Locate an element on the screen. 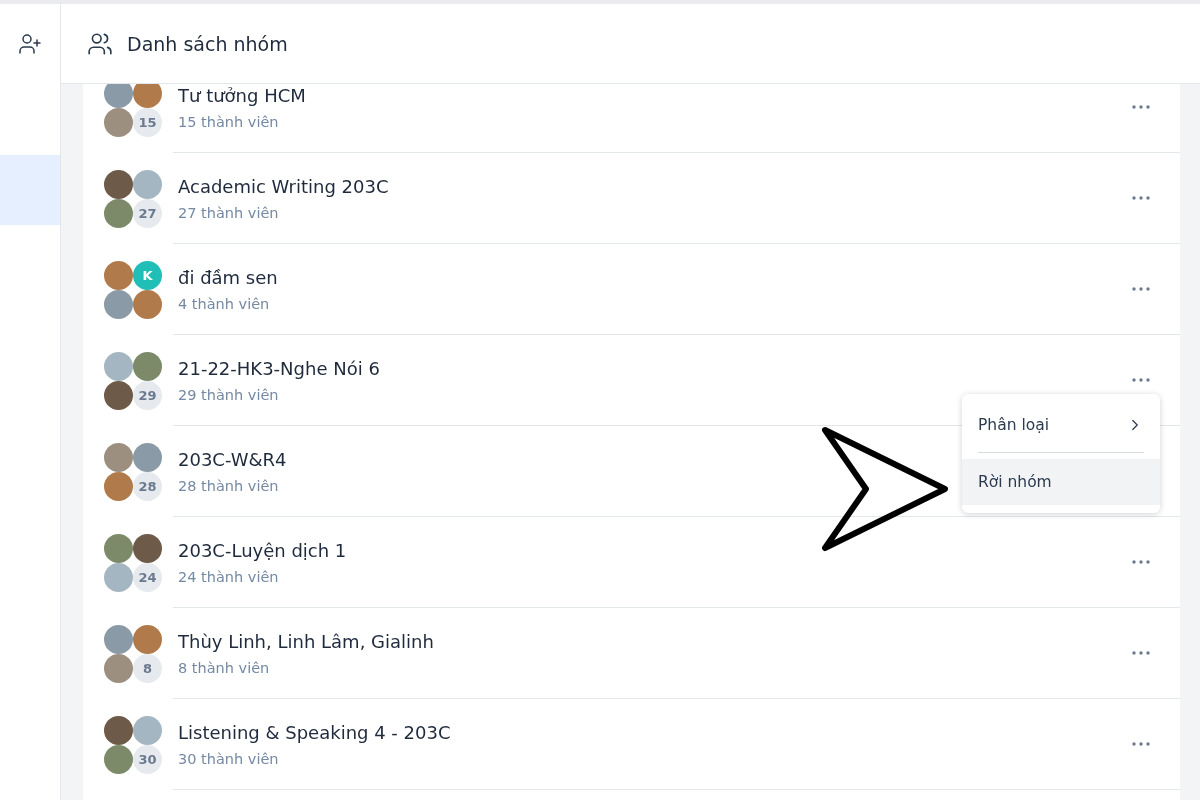  member-count-text: 28 thành viên is located at coordinates (228, 485).